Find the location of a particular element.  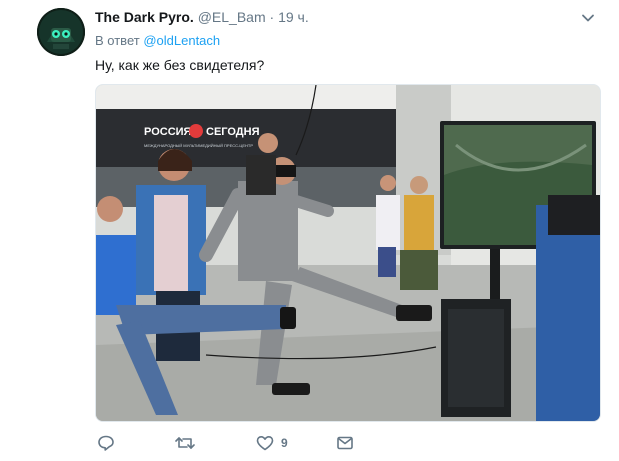

sign-logo is located at coordinates (196, 131).